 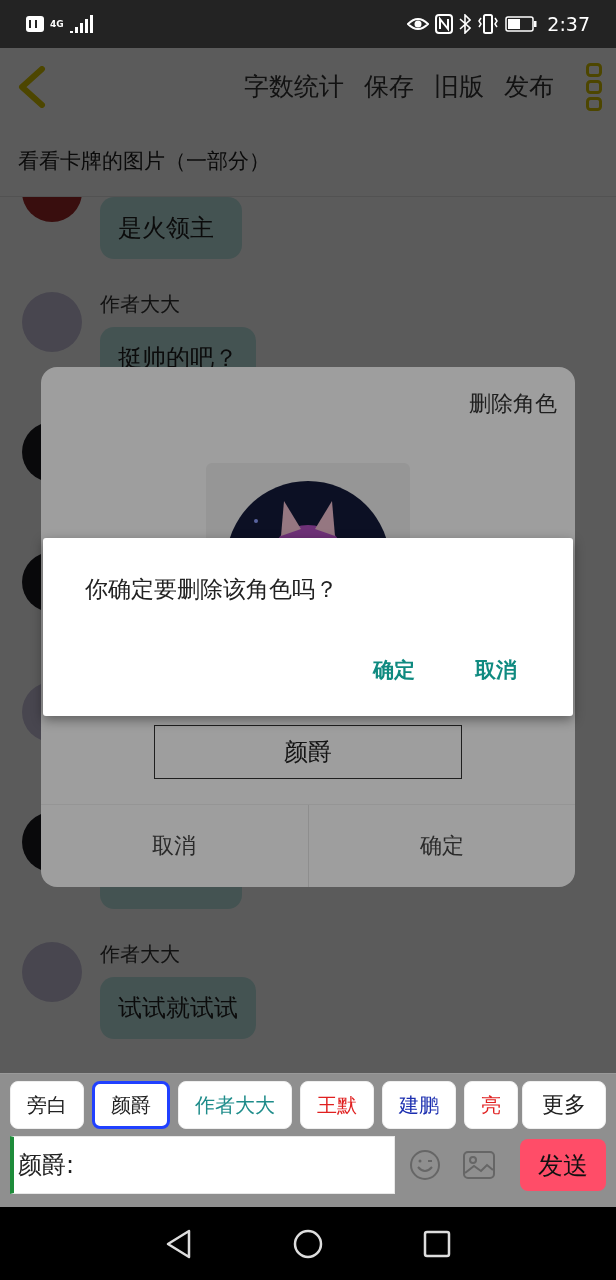 I want to click on role-chip: 颜爵, so click(x=131, y=1105).